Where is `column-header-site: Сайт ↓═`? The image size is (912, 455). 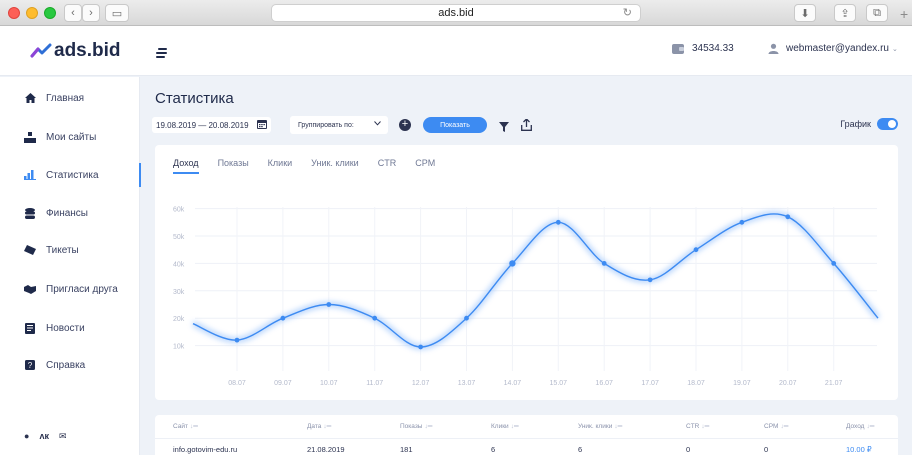
column-header-site: Сайт ↓═ is located at coordinates (185, 426).